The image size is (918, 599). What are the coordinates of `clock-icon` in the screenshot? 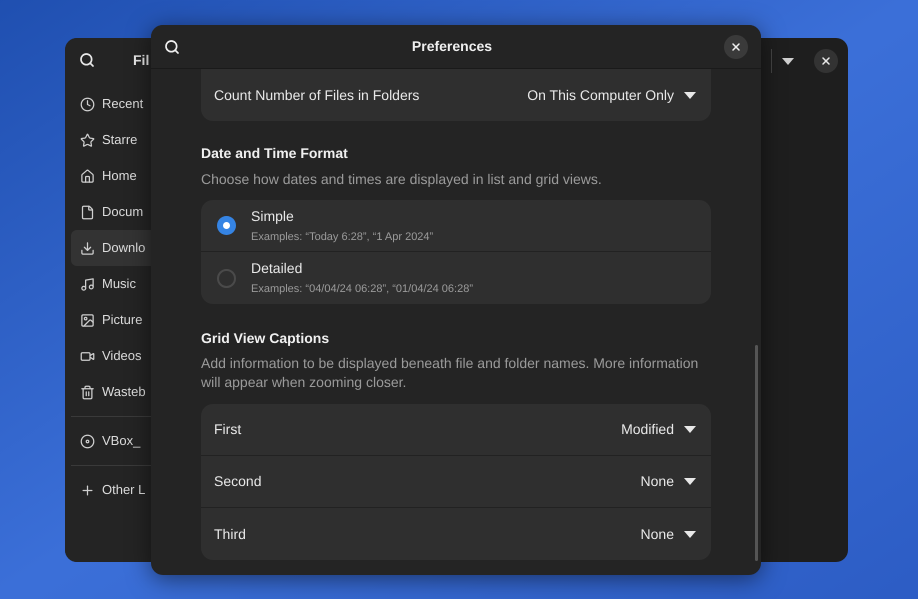 It's located at (87, 104).